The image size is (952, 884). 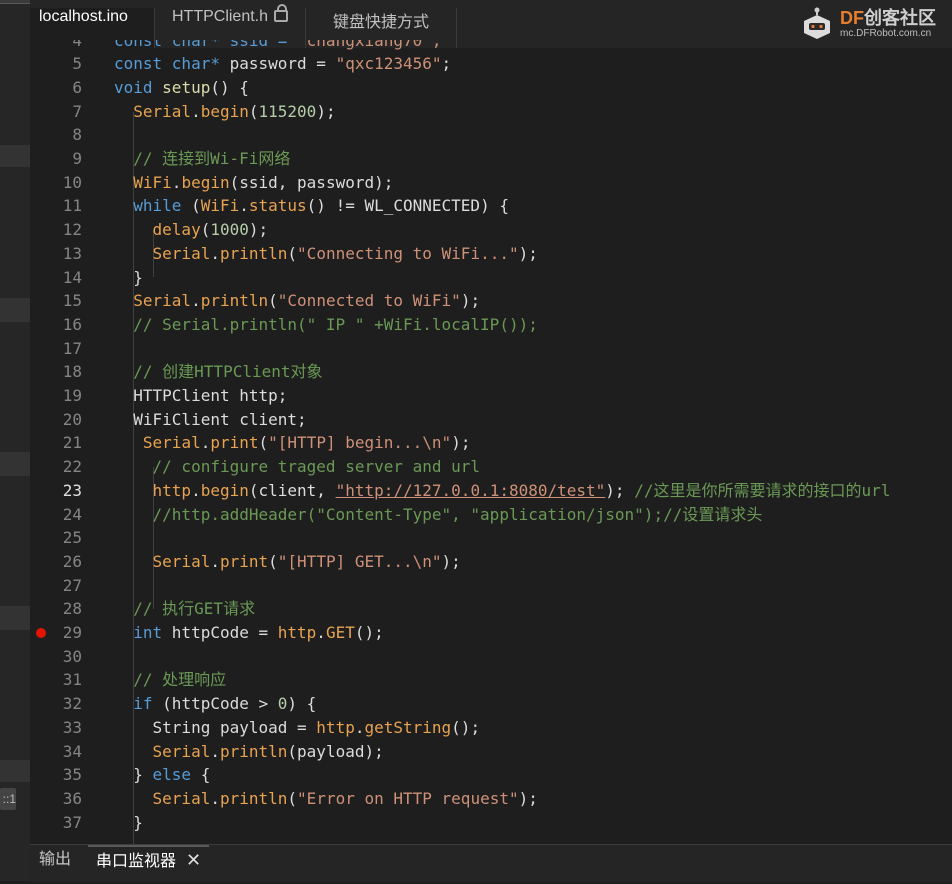 What do you see at coordinates (491, 349) in the screenshot?
I see `code-line: 17` at bounding box center [491, 349].